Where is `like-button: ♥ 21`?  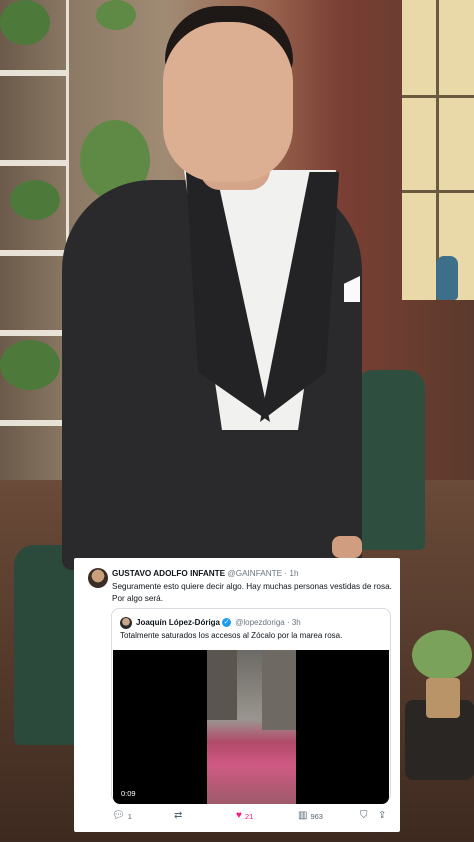
like-button: ♥ 21 is located at coordinates (244, 816).